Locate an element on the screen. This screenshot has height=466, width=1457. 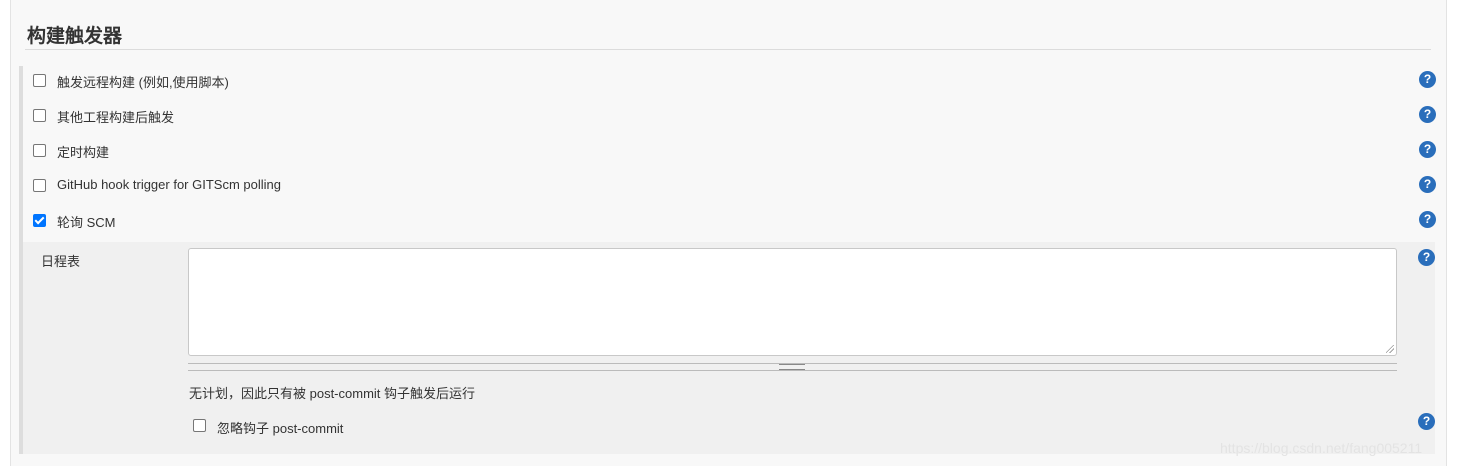
trigger-remote-build: 触发远程构建 (例如,使用脚本) ? is located at coordinates (731, 82).